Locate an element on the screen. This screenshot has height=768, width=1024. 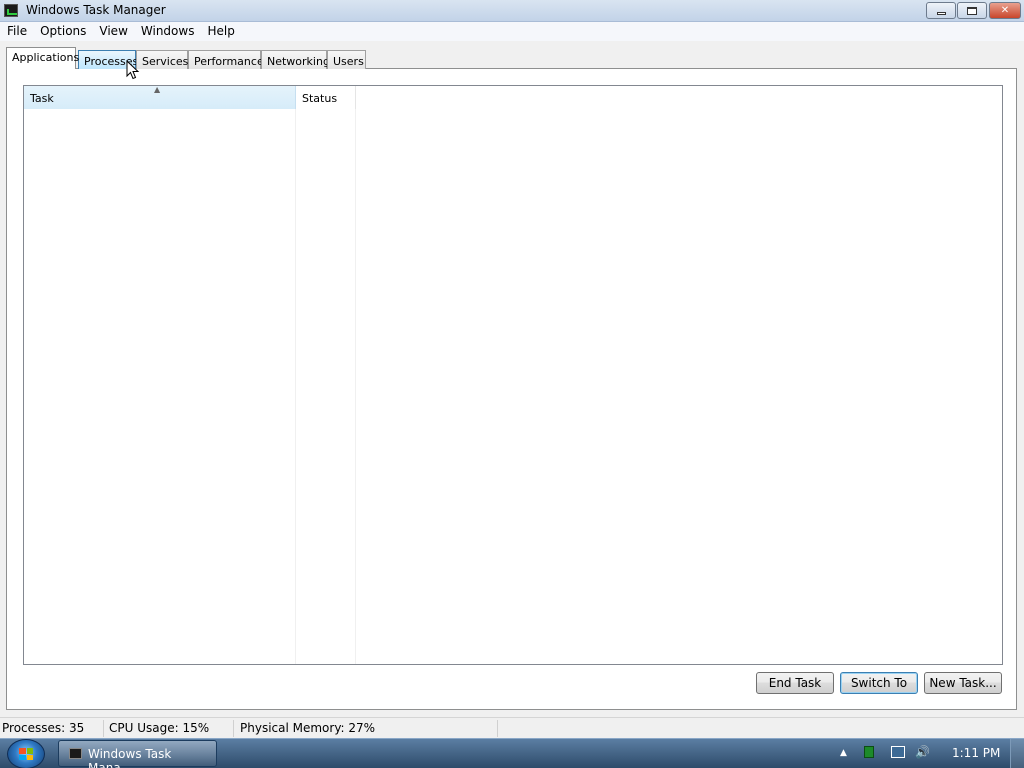
column-task-label: Task is located at coordinates (42, 98).